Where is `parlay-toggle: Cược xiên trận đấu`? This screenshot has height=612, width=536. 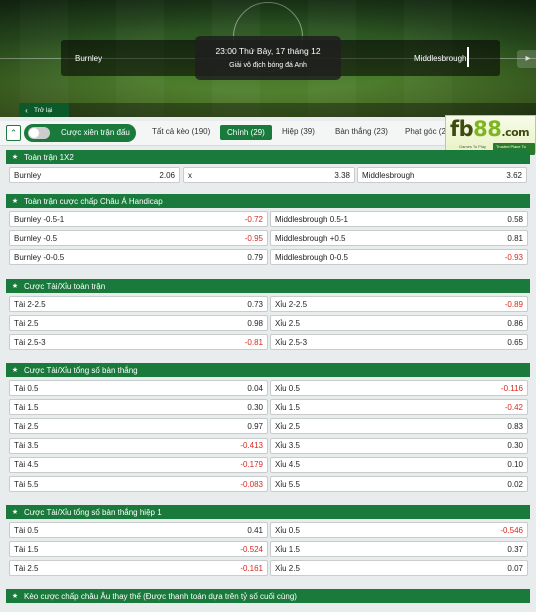
parlay-toggle: Cược xiên trận đấu is located at coordinates (80, 133).